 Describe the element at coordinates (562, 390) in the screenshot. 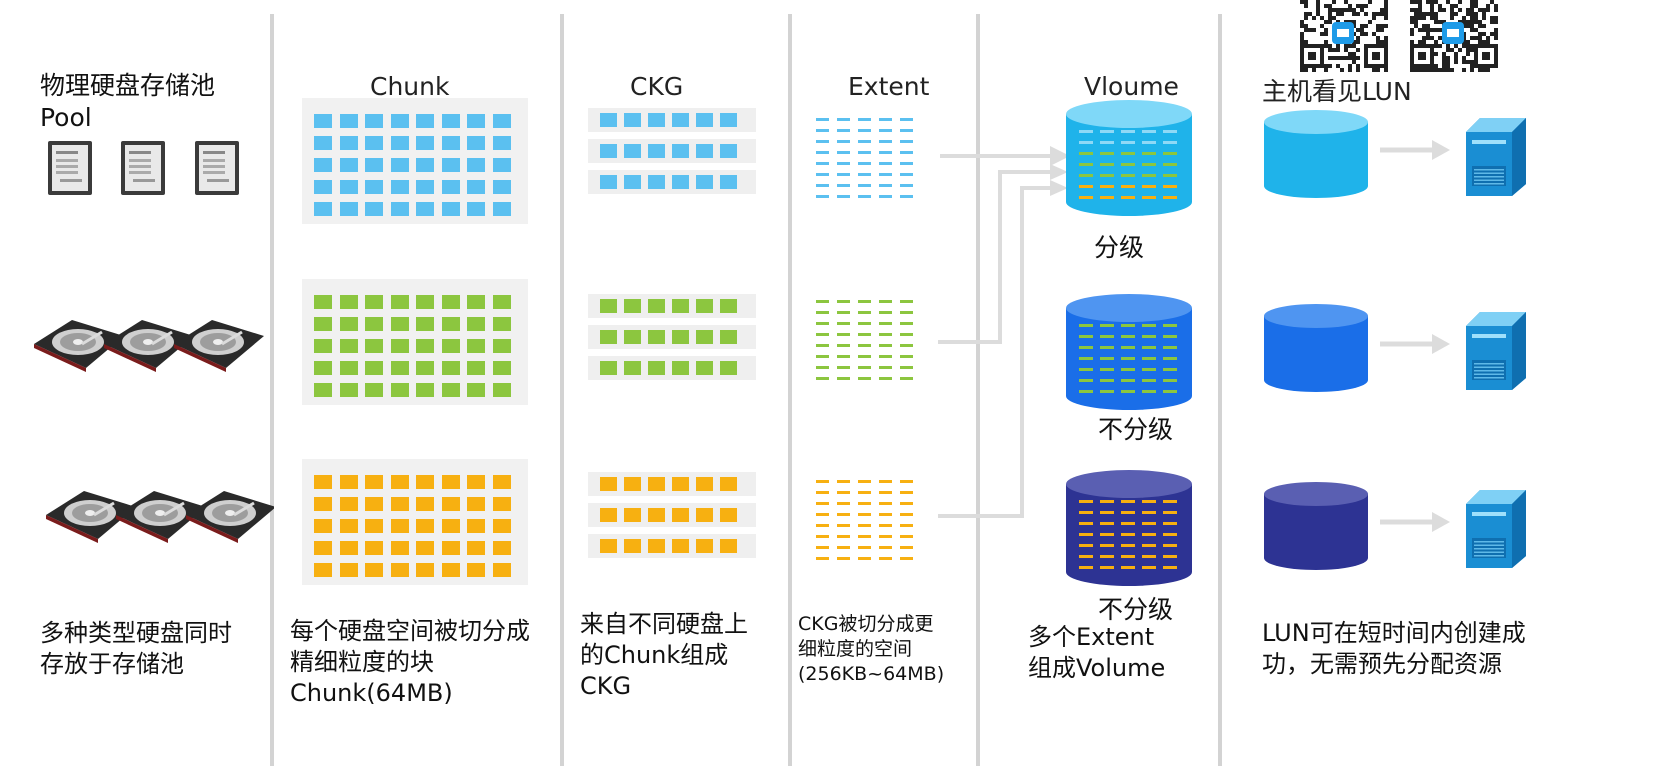

I see `column-divider` at that location.